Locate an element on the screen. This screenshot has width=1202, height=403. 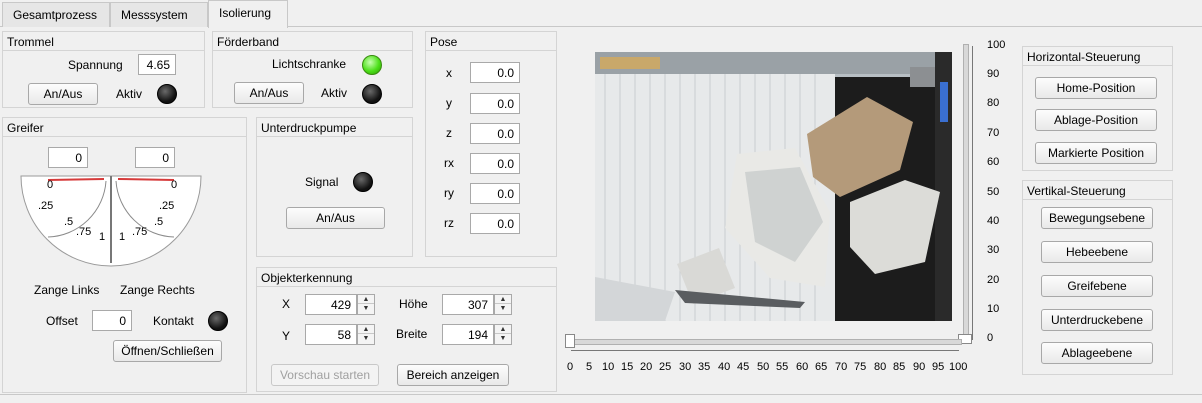
greifebene-button: Greifebene is located at coordinates (1097, 286).